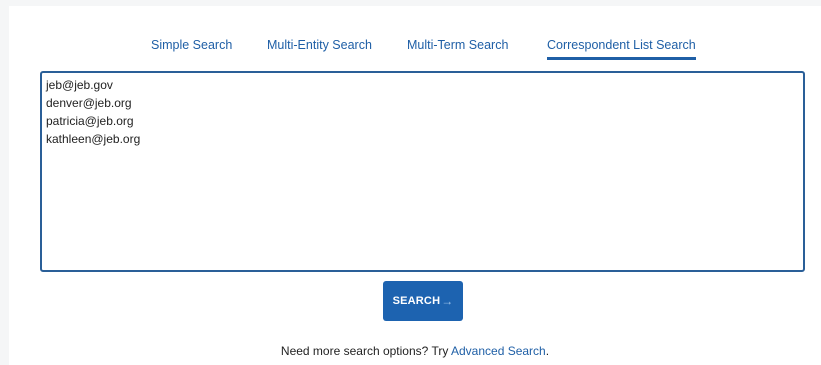 This screenshot has height=365, width=821. Describe the element at coordinates (191, 49) in the screenshot. I see `tab-simple-search: Simple Search` at that location.